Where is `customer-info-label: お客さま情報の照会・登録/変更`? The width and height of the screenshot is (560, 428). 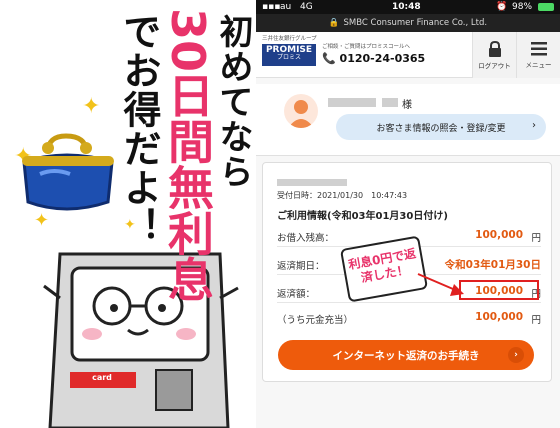 customer-info-label: お客さま情報の照会・登録/変更 is located at coordinates (441, 128).